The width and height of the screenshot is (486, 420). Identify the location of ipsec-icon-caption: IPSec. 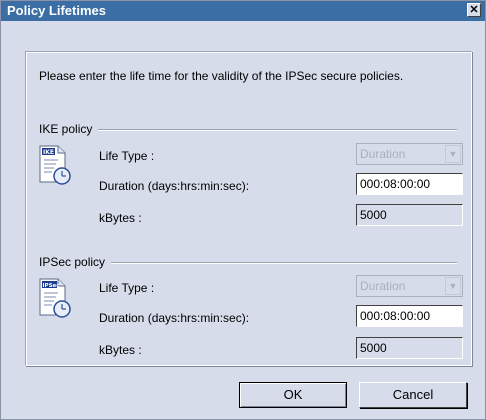
(51, 286).